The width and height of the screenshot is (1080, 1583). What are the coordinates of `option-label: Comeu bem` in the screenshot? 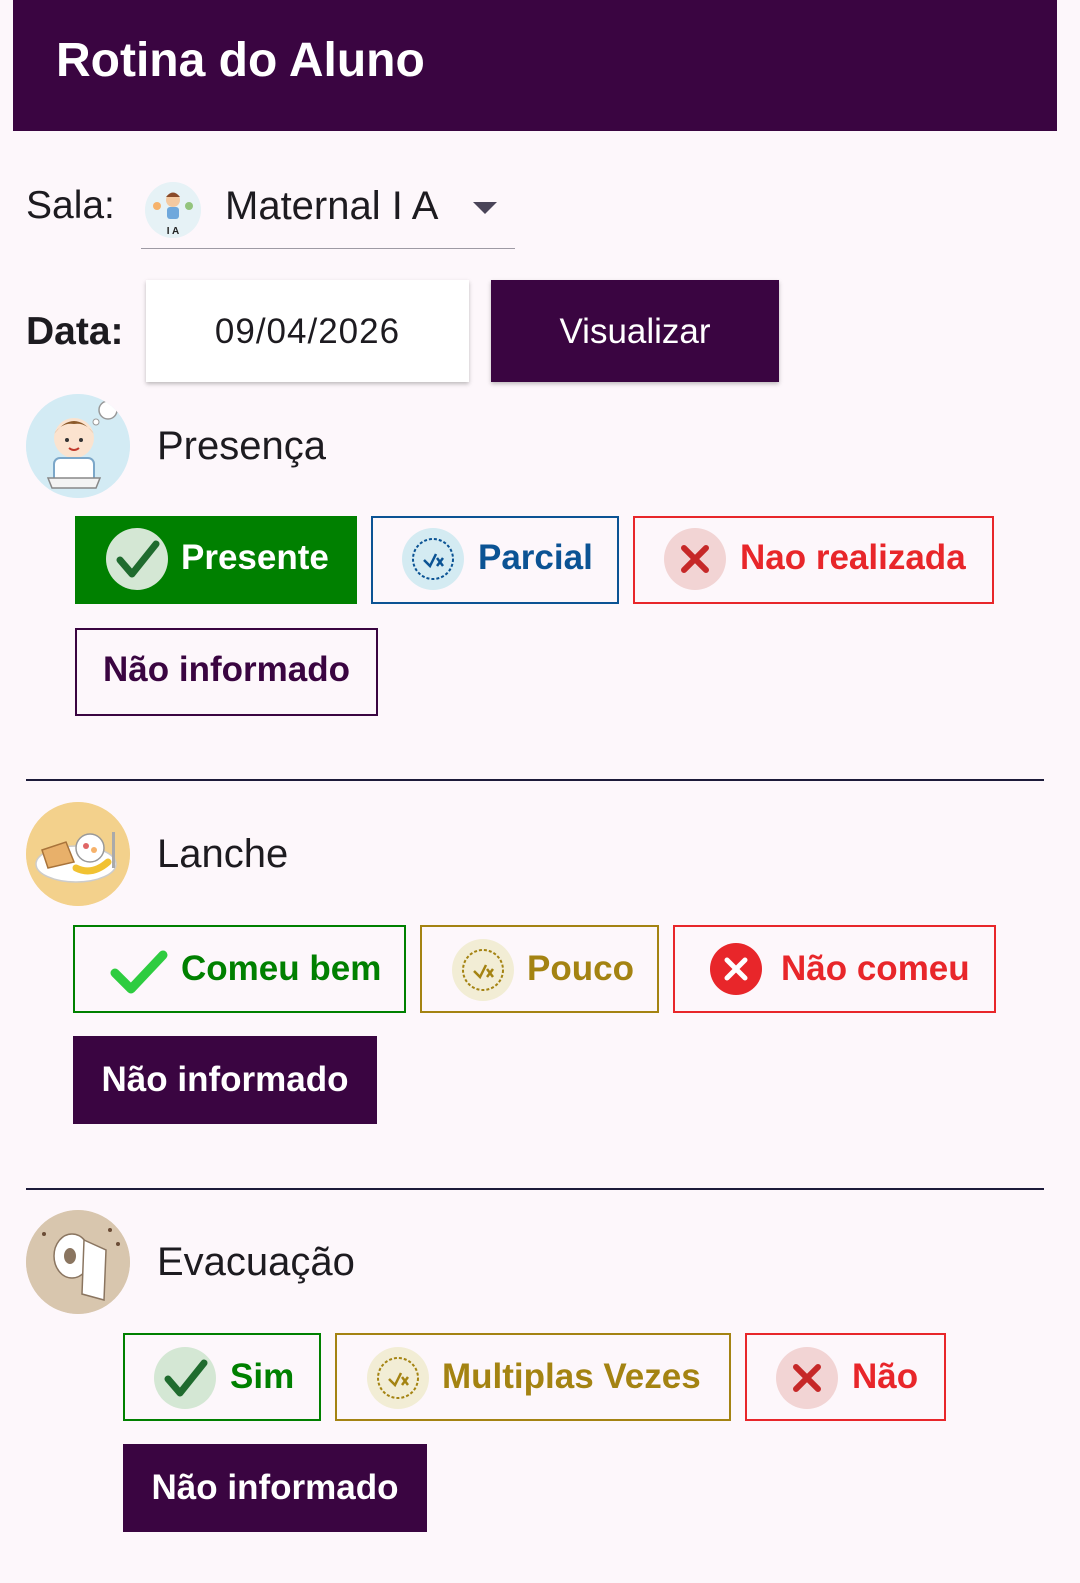 It's located at (281, 968).